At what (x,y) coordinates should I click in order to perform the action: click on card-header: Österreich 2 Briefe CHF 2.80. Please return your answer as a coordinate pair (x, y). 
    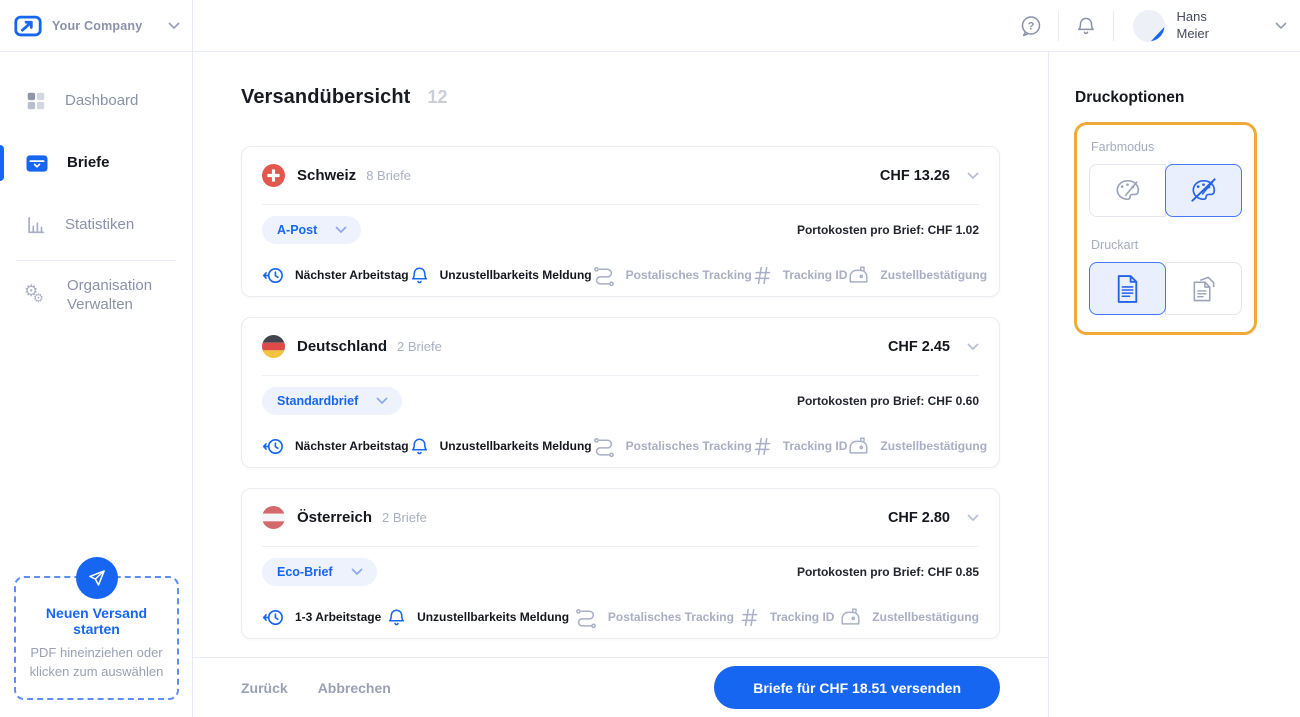
    Looking at the image, I should click on (620, 517).